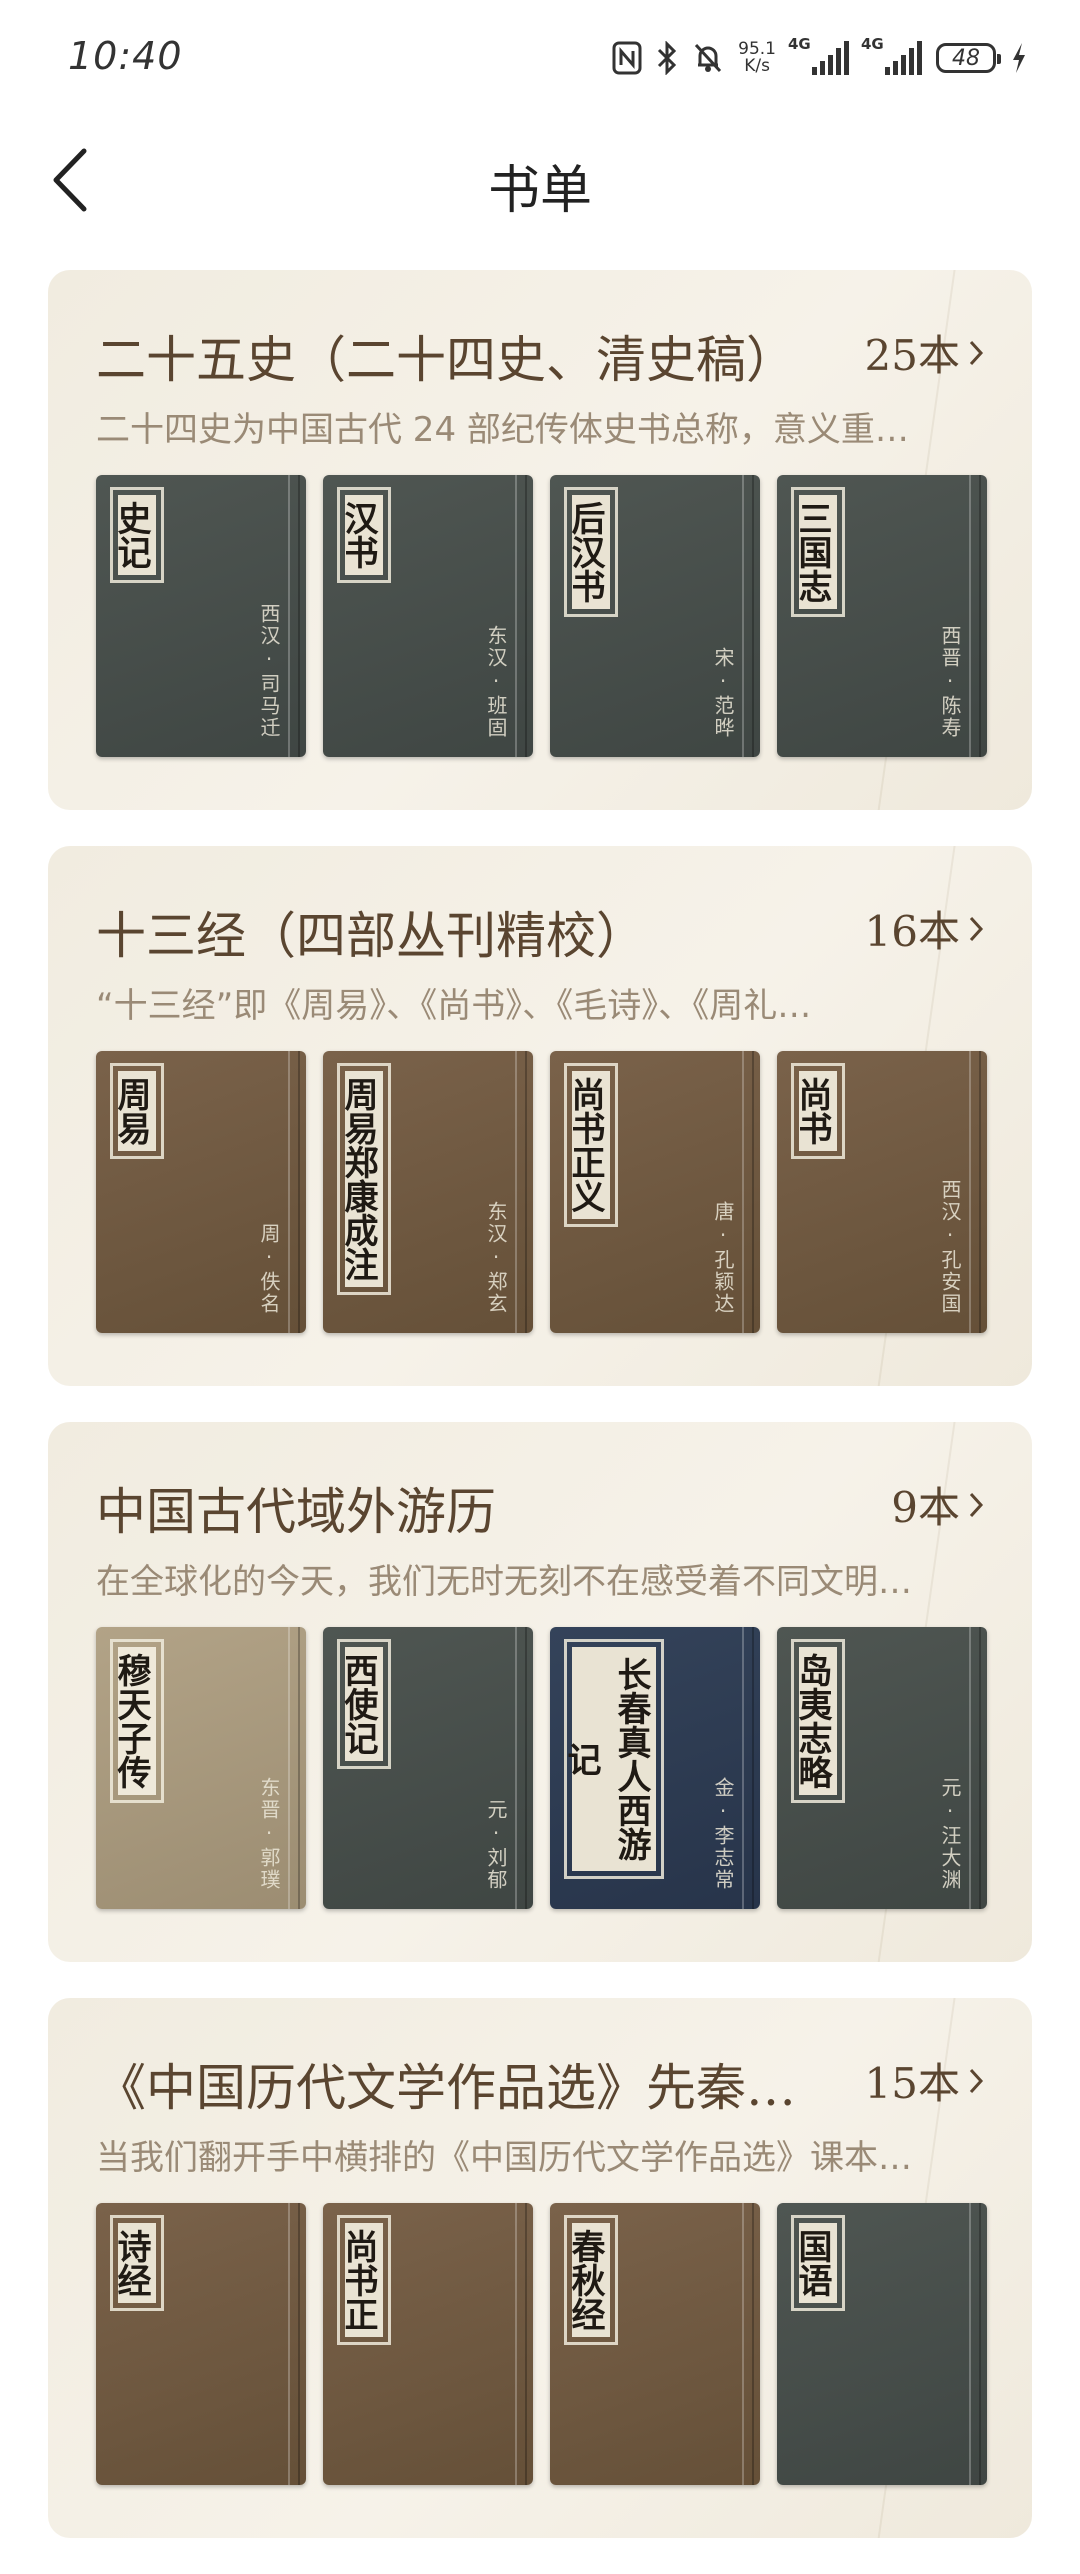  What do you see at coordinates (541, 2344) in the screenshot?
I see `book-row: 诗经 尚书正 春秋经 国语` at bounding box center [541, 2344].